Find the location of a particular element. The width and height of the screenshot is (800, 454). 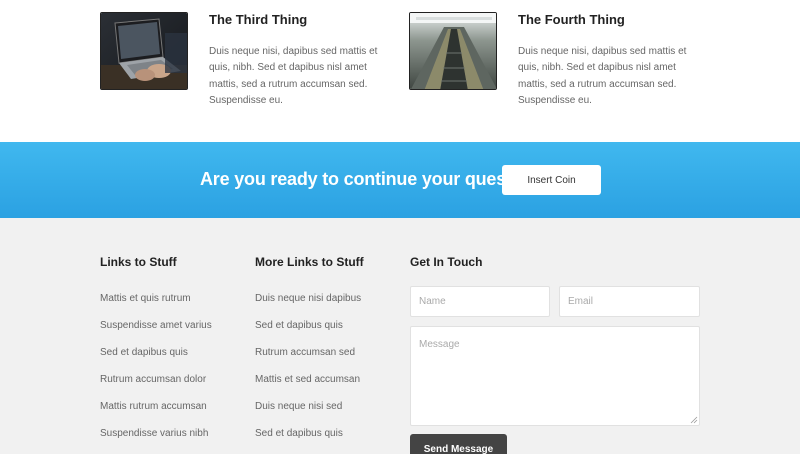

list-item: Duis neque nisi dapibus is located at coordinates (308, 306).